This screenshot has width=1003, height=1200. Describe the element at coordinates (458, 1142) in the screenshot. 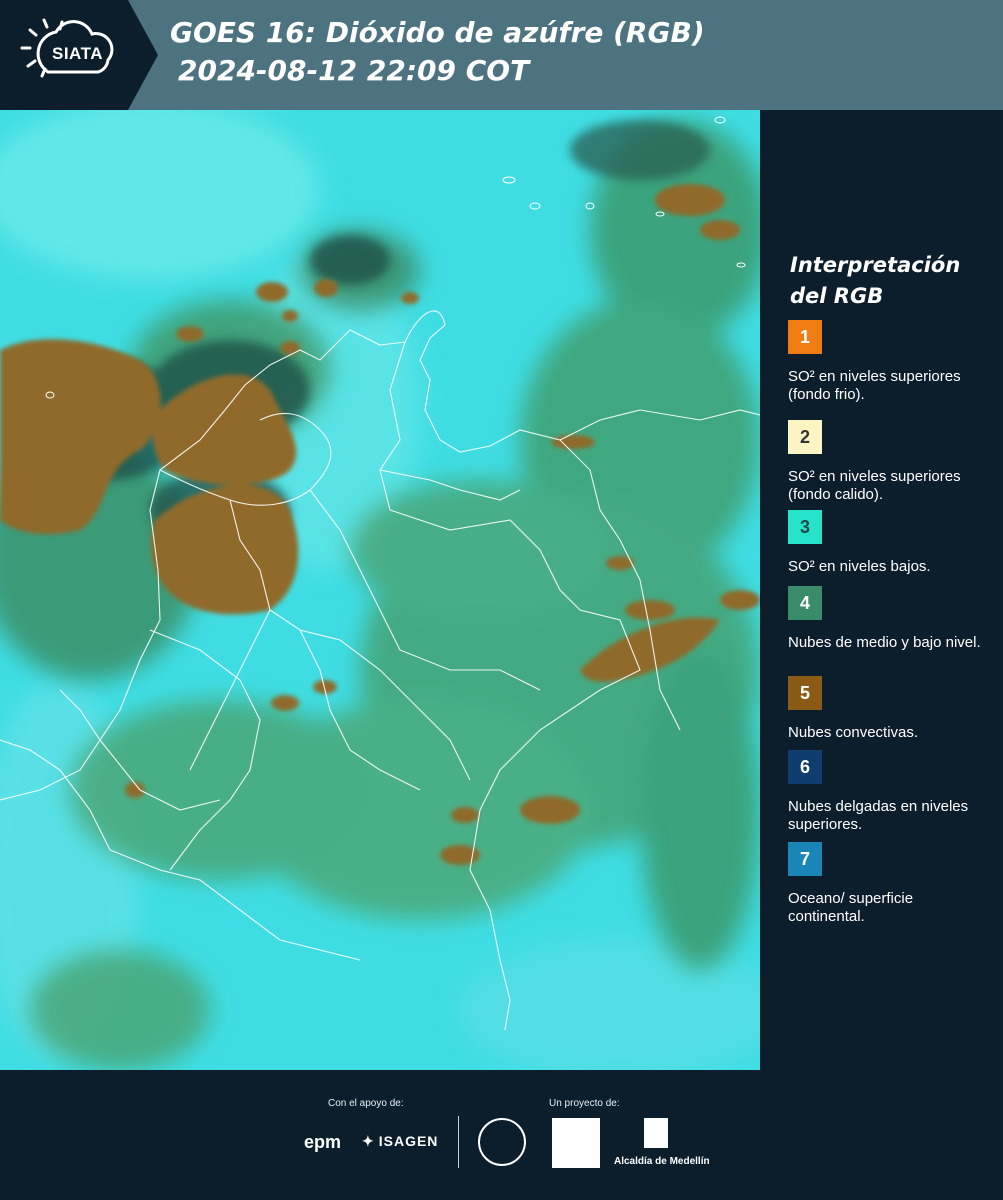

I see `footer-divider` at that location.